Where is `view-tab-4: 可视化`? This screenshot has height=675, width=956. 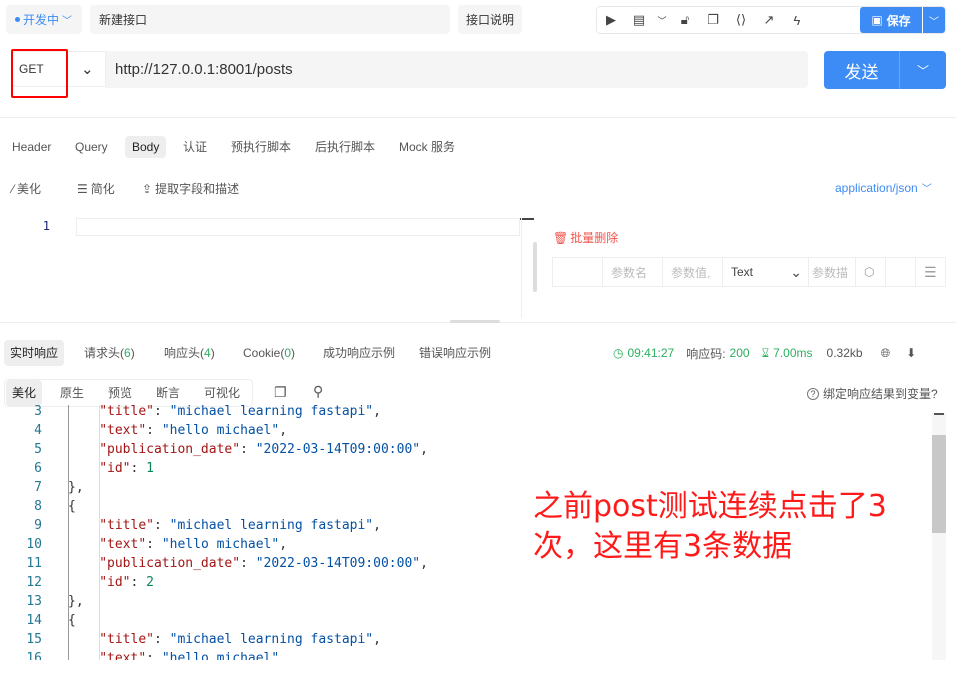 view-tab-4: 可视化 is located at coordinates (222, 393).